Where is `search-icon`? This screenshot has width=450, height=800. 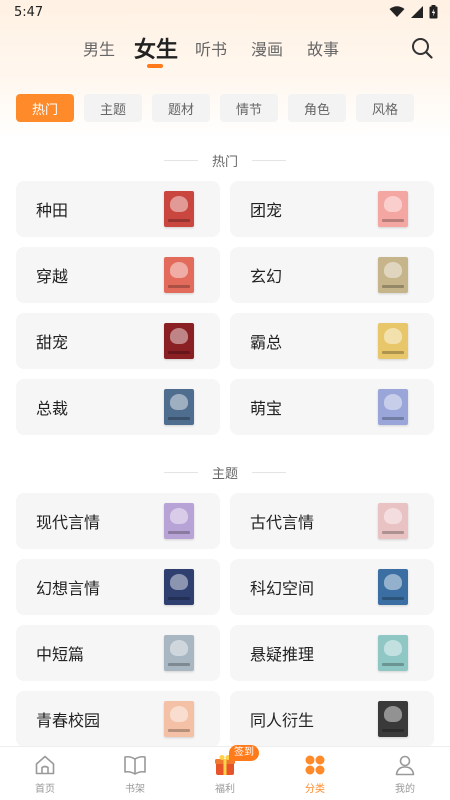 search-icon is located at coordinates (422, 48).